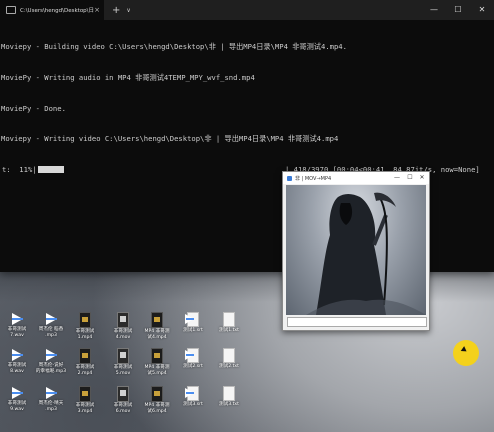 Image resolution: width=494 pixels, height=432 pixels. Describe the element at coordinates (51, 332) in the screenshot. I see `desktop-icon-label: 周杰伦 稻香 .mp3` at that location.